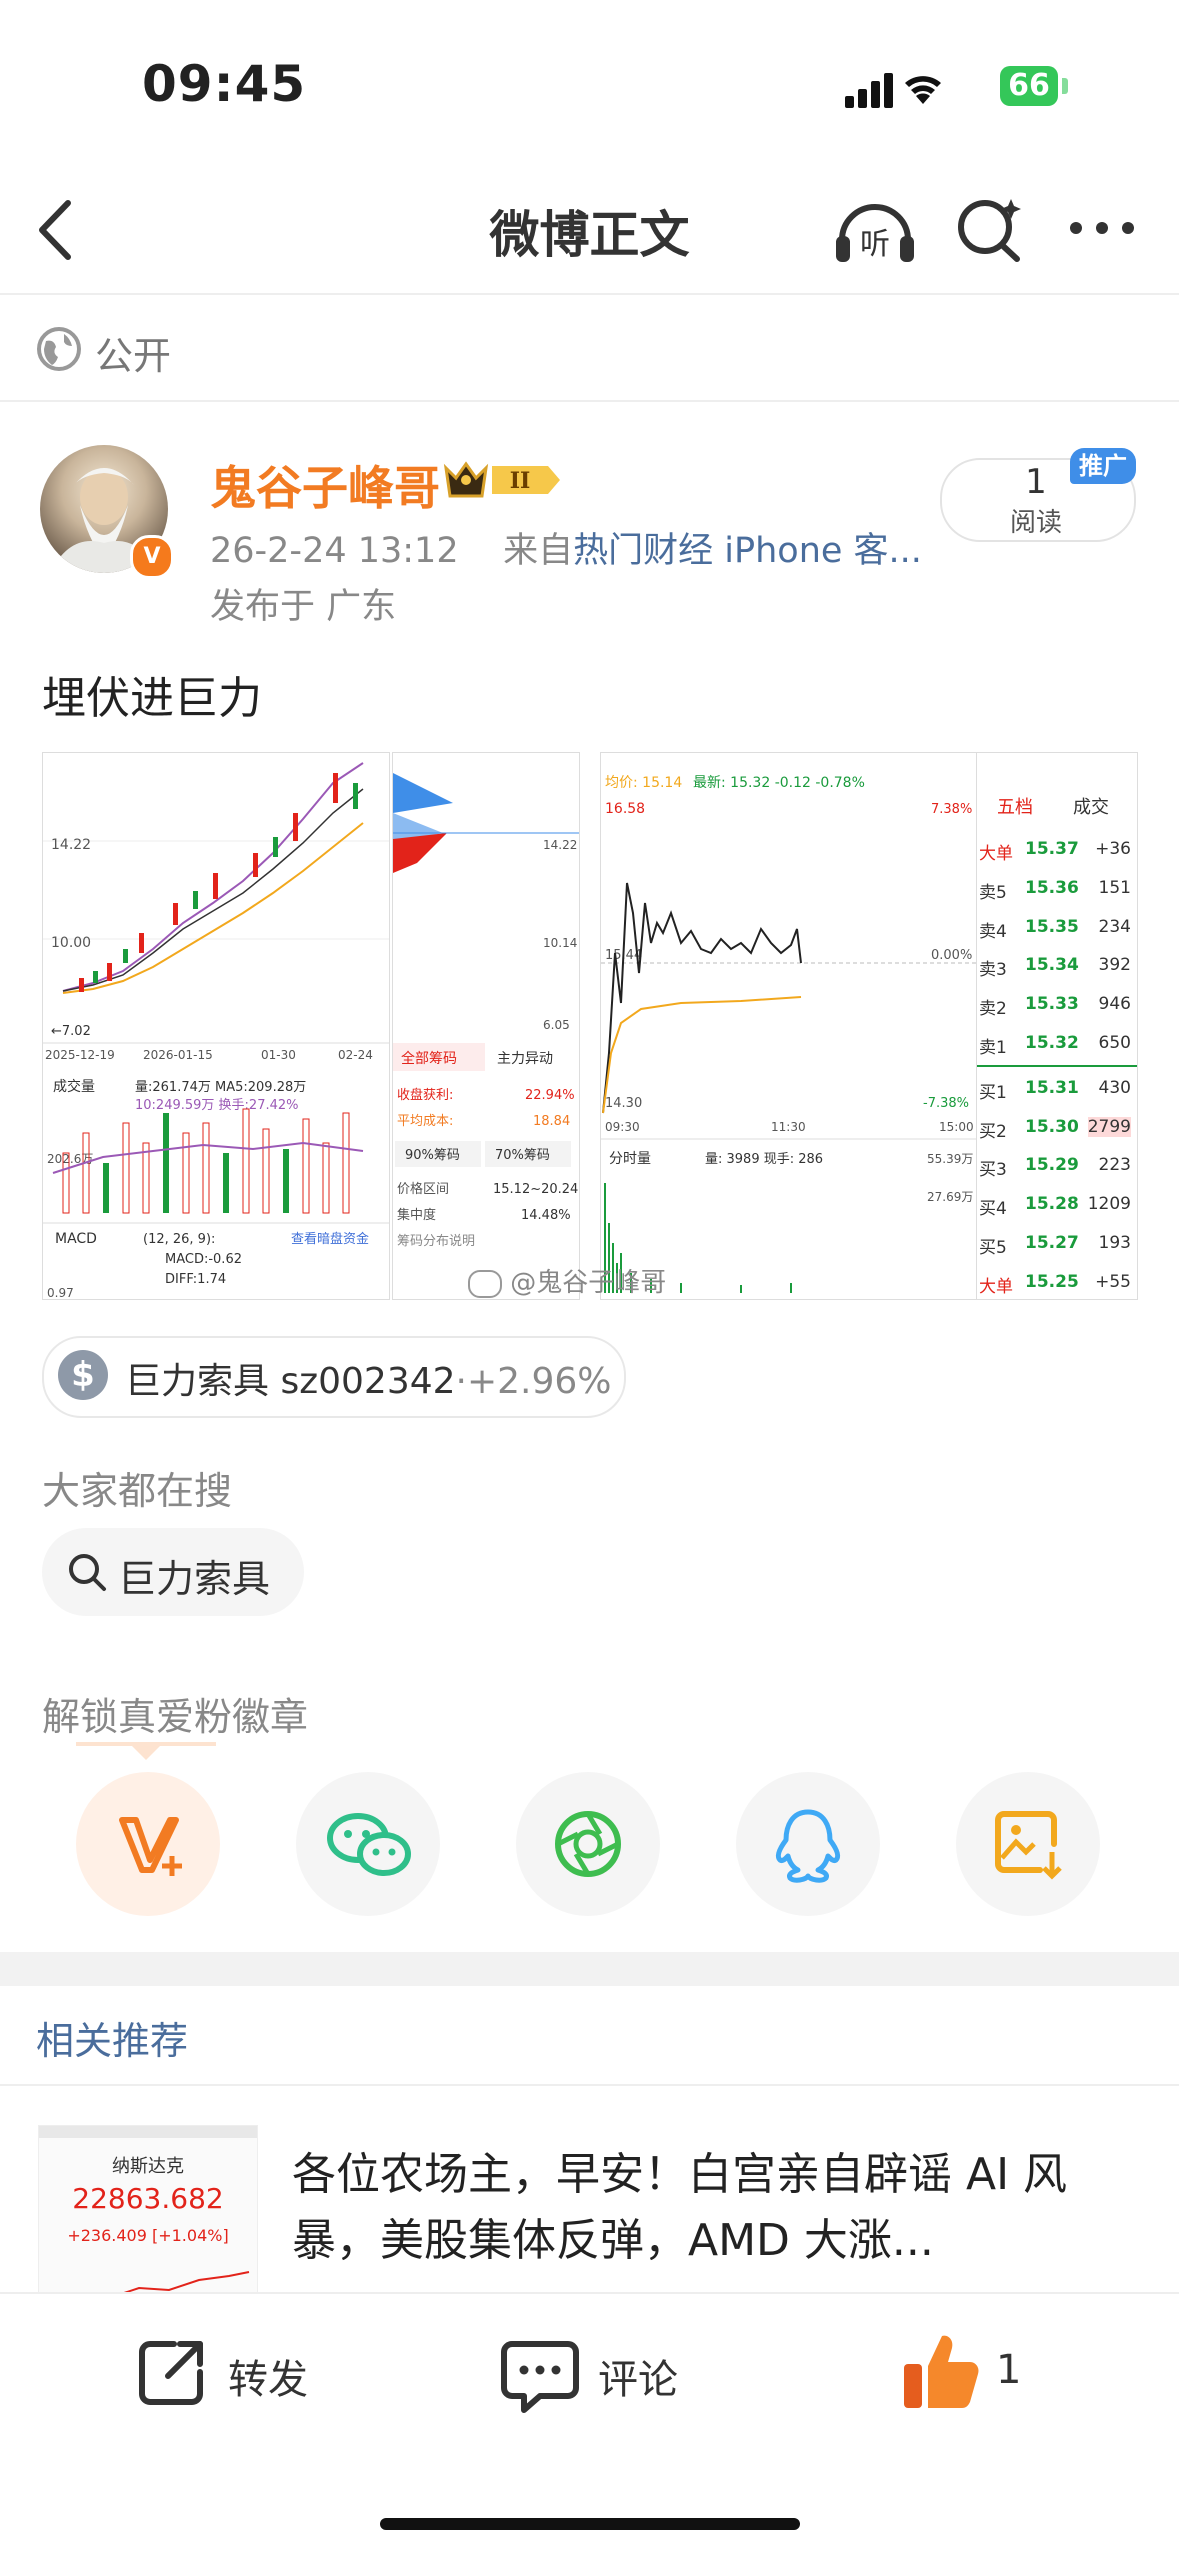 The image size is (1179, 2558). I want to click on moments-icon, so click(588, 1844).